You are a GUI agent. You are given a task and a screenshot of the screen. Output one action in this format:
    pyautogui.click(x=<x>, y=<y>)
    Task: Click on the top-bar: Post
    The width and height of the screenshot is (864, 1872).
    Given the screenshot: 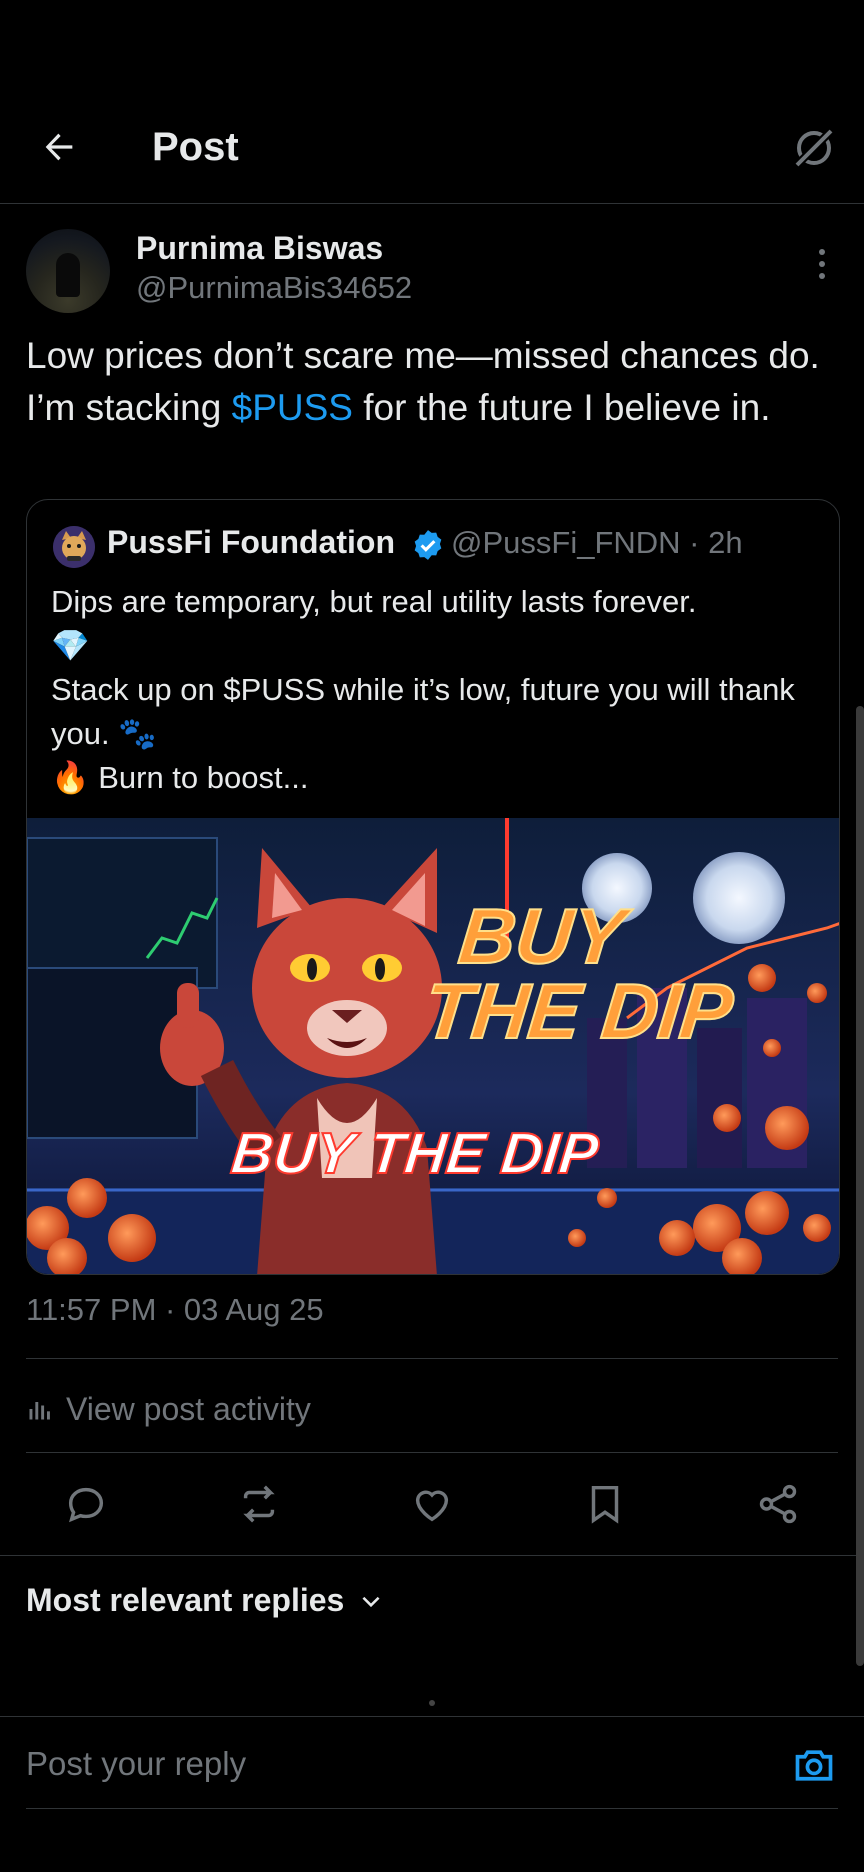 What is the action you would take?
    pyautogui.click(x=432, y=152)
    